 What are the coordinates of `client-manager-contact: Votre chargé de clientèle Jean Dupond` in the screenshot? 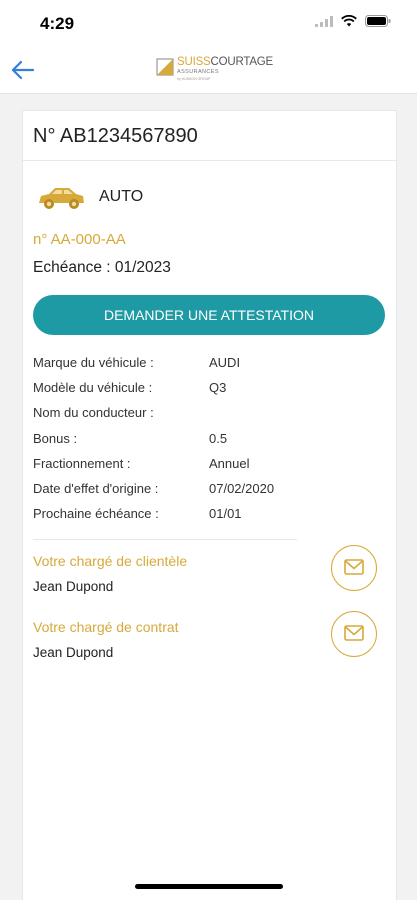 It's located at (210, 579).